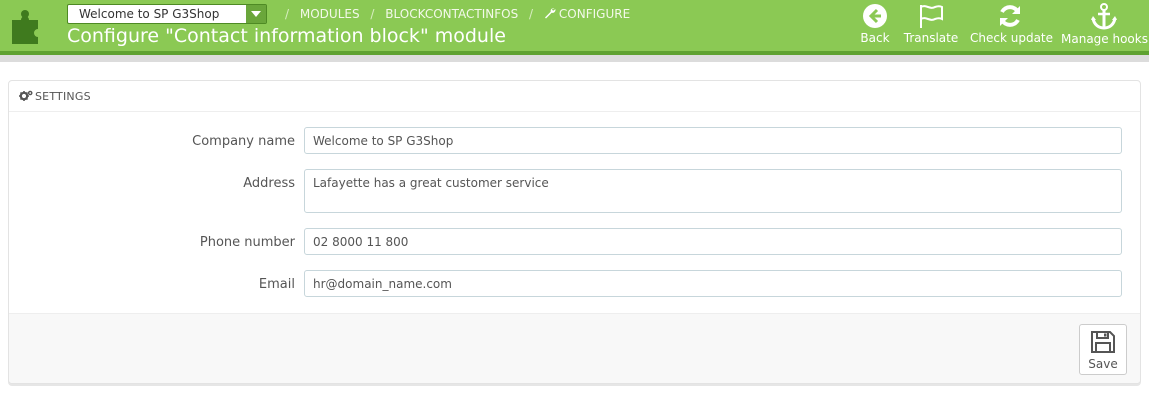 The height and width of the screenshot is (396, 1149). Describe the element at coordinates (247, 242) in the screenshot. I see `phone-number-label: Phone number` at that location.